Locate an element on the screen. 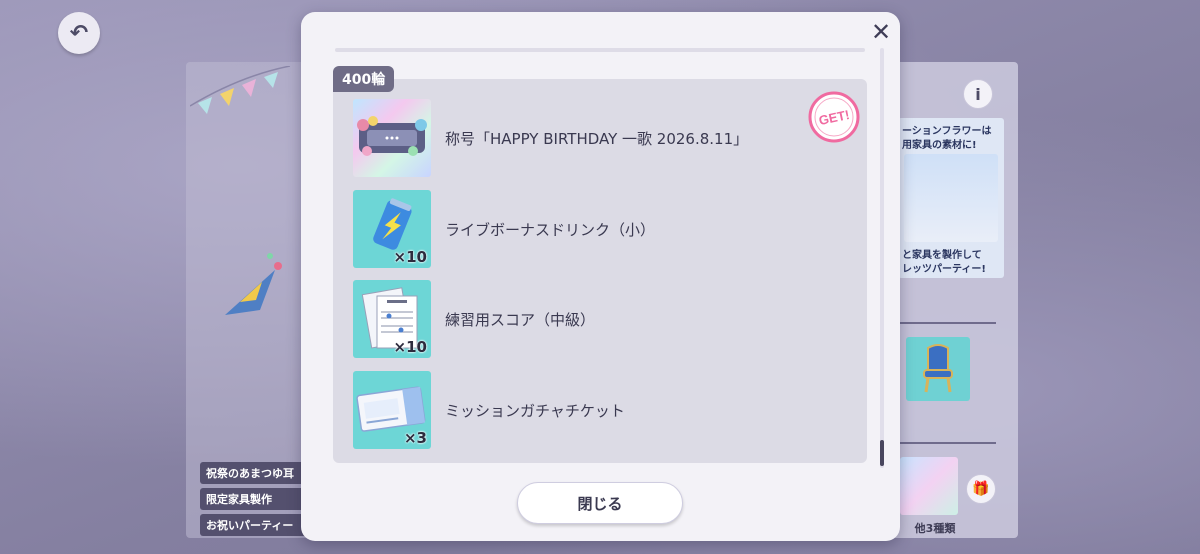  list-item: ×10 練習用スコア（中級） is located at coordinates (474, 319).